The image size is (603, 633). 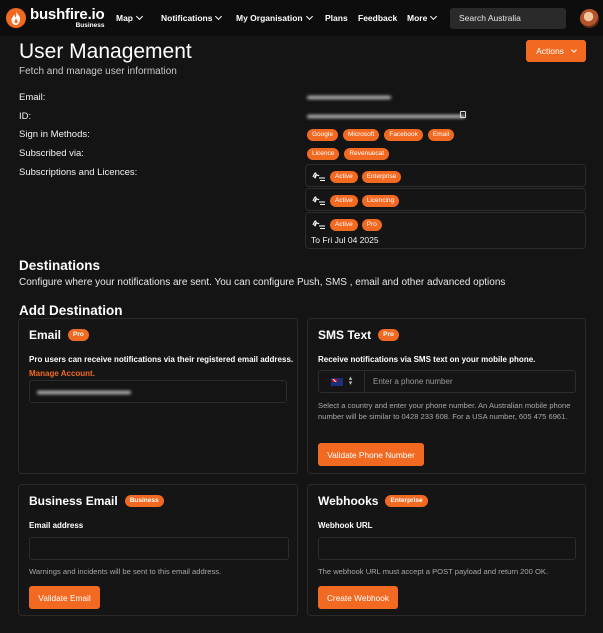 What do you see at coordinates (445, 230) in the screenshot?
I see `subscription-card: Active Pro To Fri Jul 04 2025` at bounding box center [445, 230].